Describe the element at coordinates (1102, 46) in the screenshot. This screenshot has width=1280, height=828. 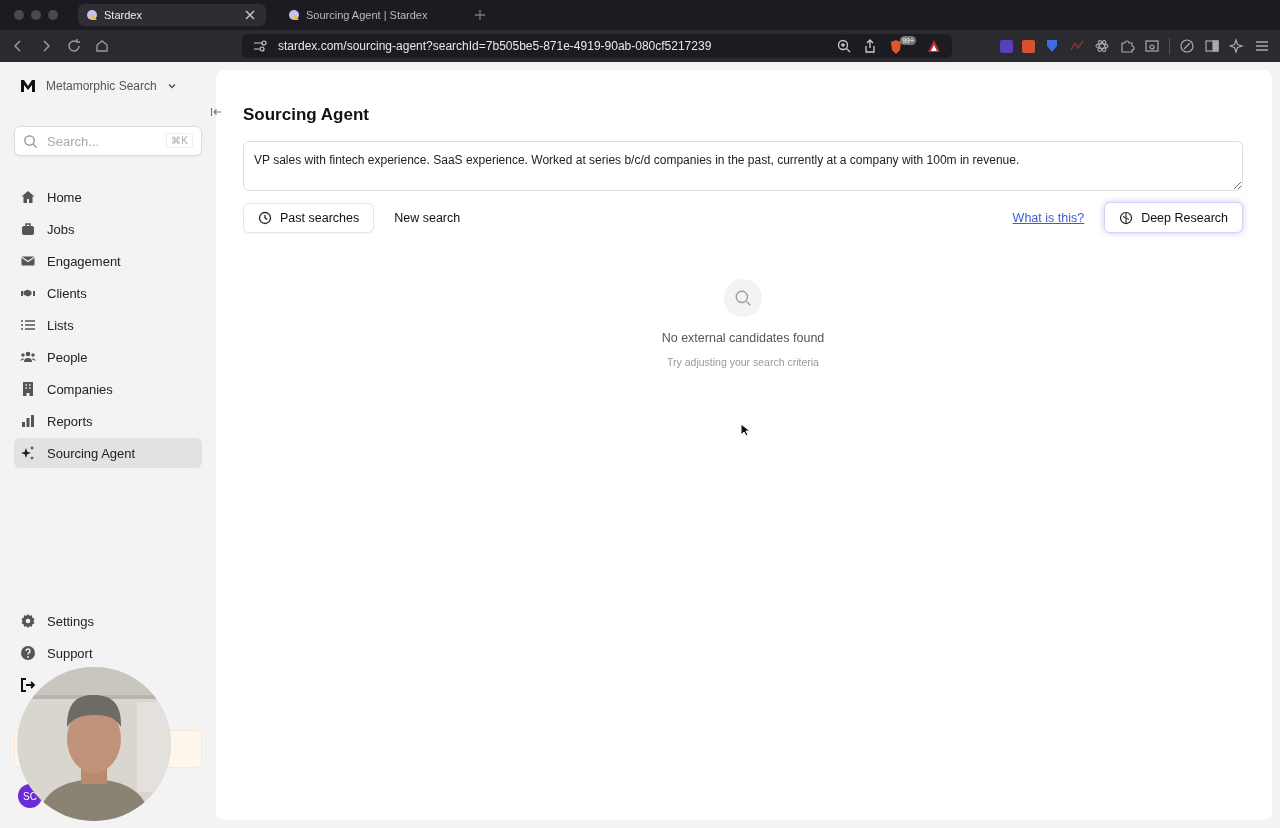
I see `atom-icon` at that location.